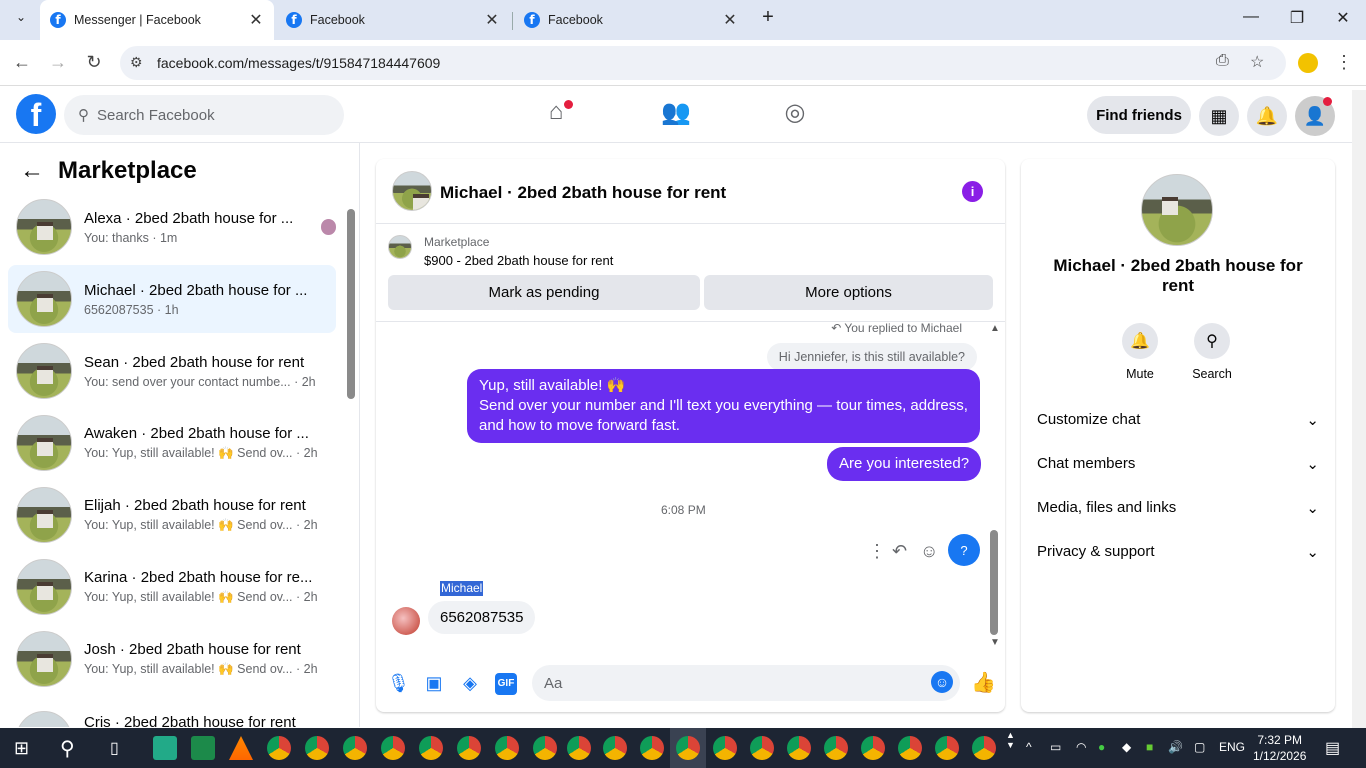 The width and height of the screenshot is (1366, 768). Describe the element at coordinates (32, 171) in the screenshot. I see `back-arrow-icon: ←` at that location.